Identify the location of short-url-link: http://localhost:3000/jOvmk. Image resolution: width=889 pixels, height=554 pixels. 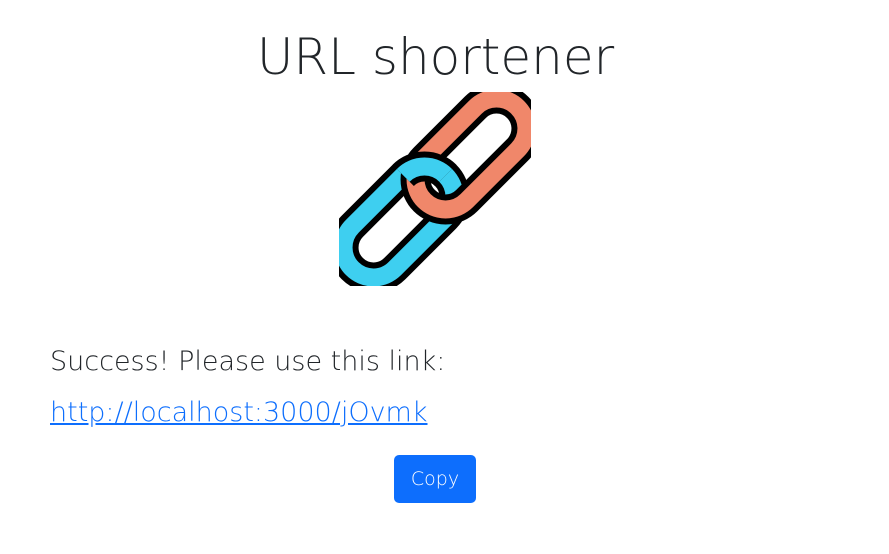
(239, 413).